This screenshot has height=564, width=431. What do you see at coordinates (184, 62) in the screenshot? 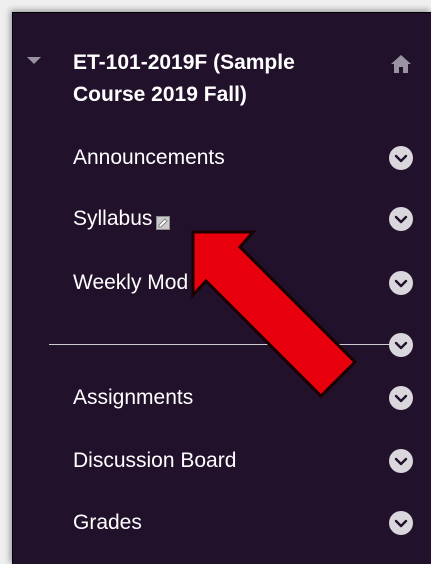
I see `course-title-line-1: ET-101-2019F (Sample` at bounding box center [184, 62].